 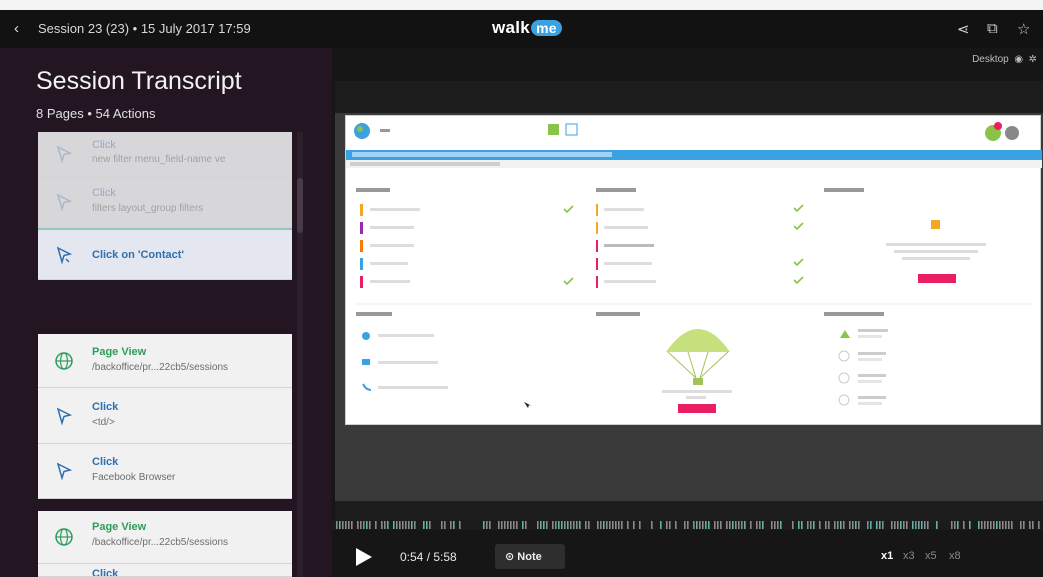 What do you see at coordinates (510, 557) in the screenshot?
I see `note-icon: ⊙` at bounding box center [510, 557].